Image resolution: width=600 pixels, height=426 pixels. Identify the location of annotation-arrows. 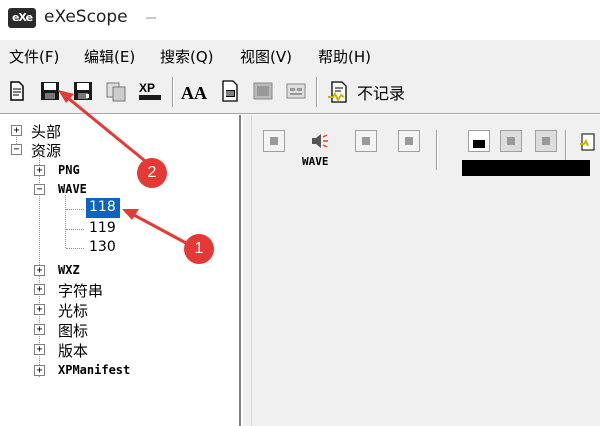
(122, 167).